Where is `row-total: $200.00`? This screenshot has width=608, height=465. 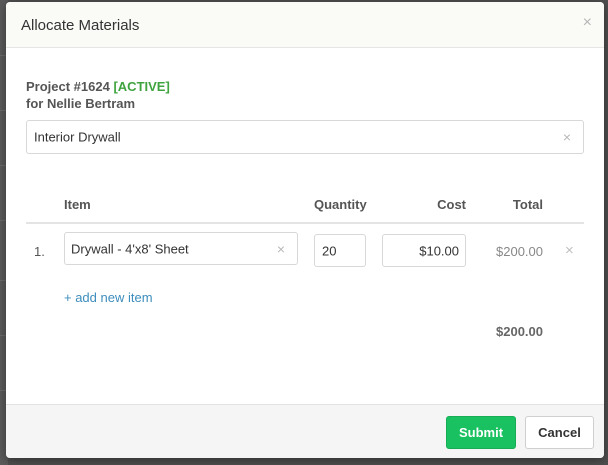
row-total: $200.00 is located at coordinates (519, 251).